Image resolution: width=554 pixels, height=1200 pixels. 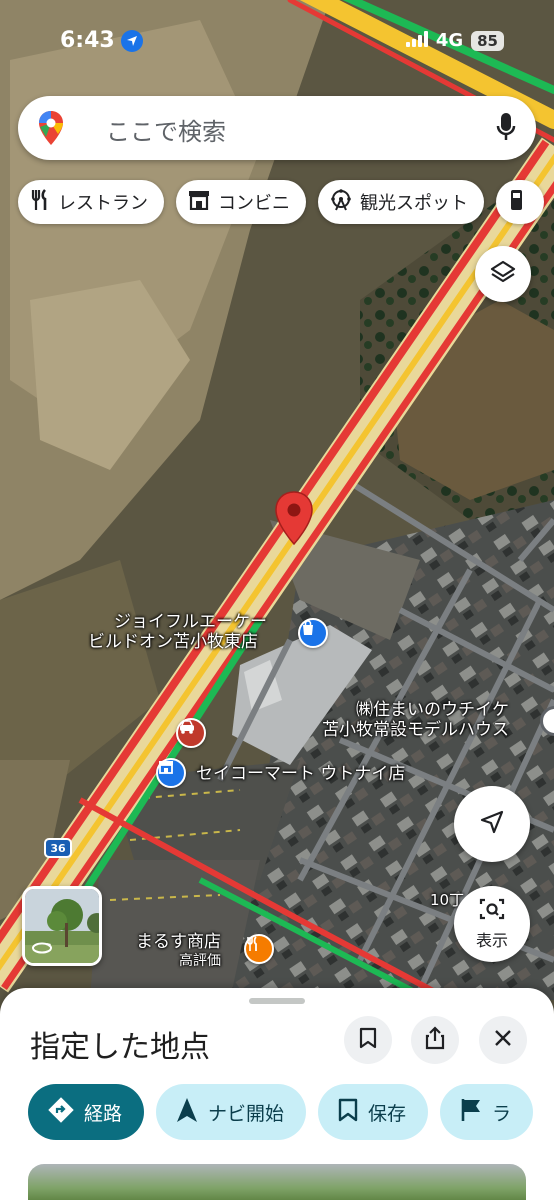 I want to click on chip-convenience-label: コンビニ, so click(x=254, y=203).